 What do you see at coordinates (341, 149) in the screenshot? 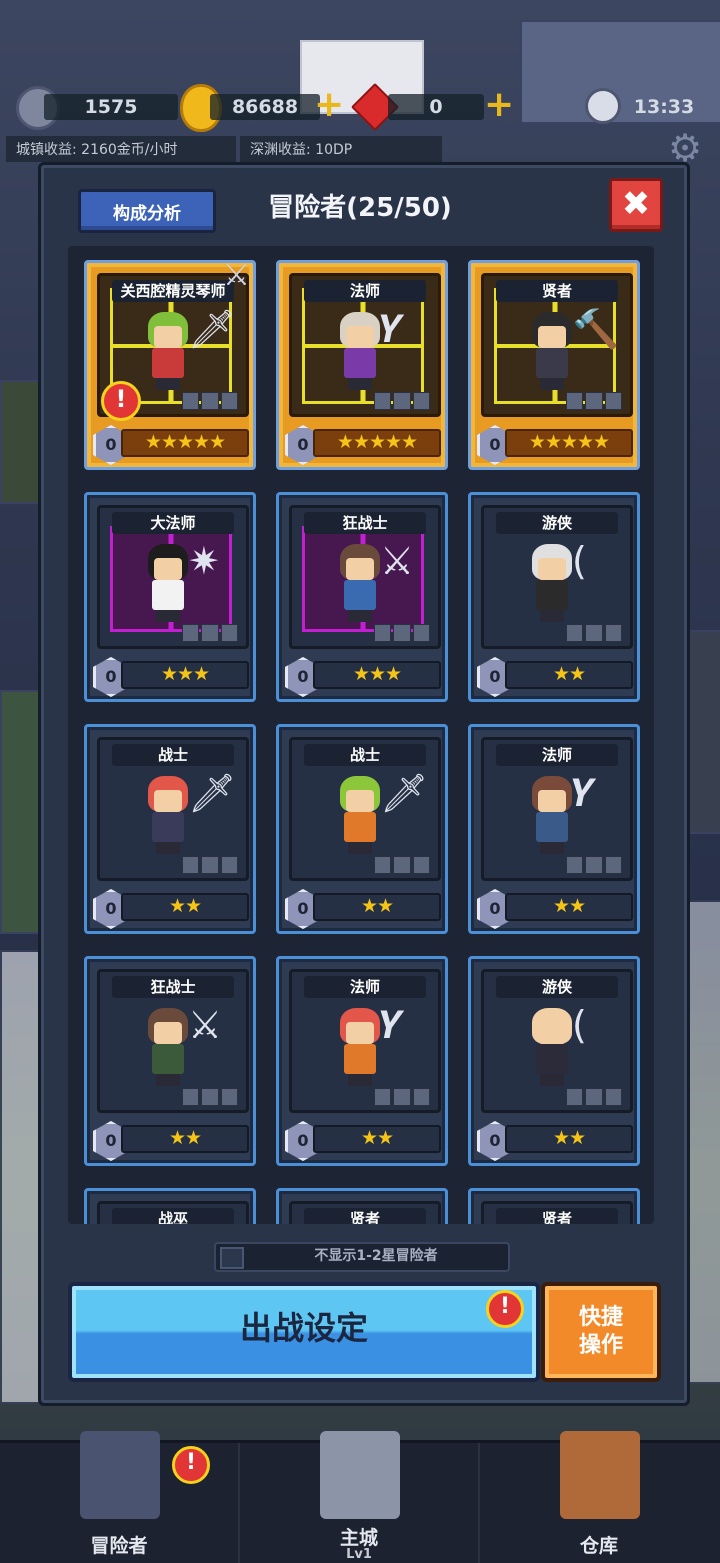
I see `abyss-income: 深渊收益: 10DP` at bounding box center [341, 149].